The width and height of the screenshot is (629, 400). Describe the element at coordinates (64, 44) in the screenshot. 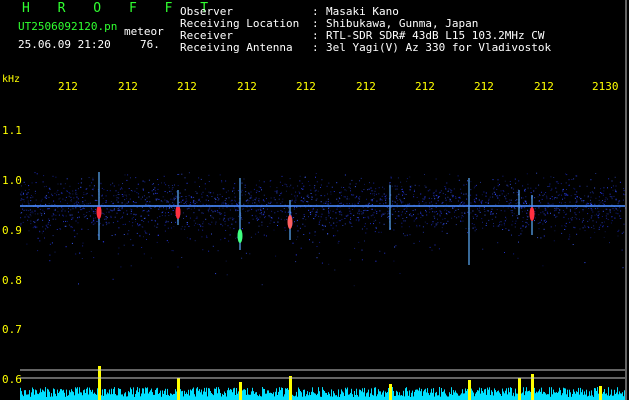

I see `observation-datetime: 25.06.09 21:20` at that location.